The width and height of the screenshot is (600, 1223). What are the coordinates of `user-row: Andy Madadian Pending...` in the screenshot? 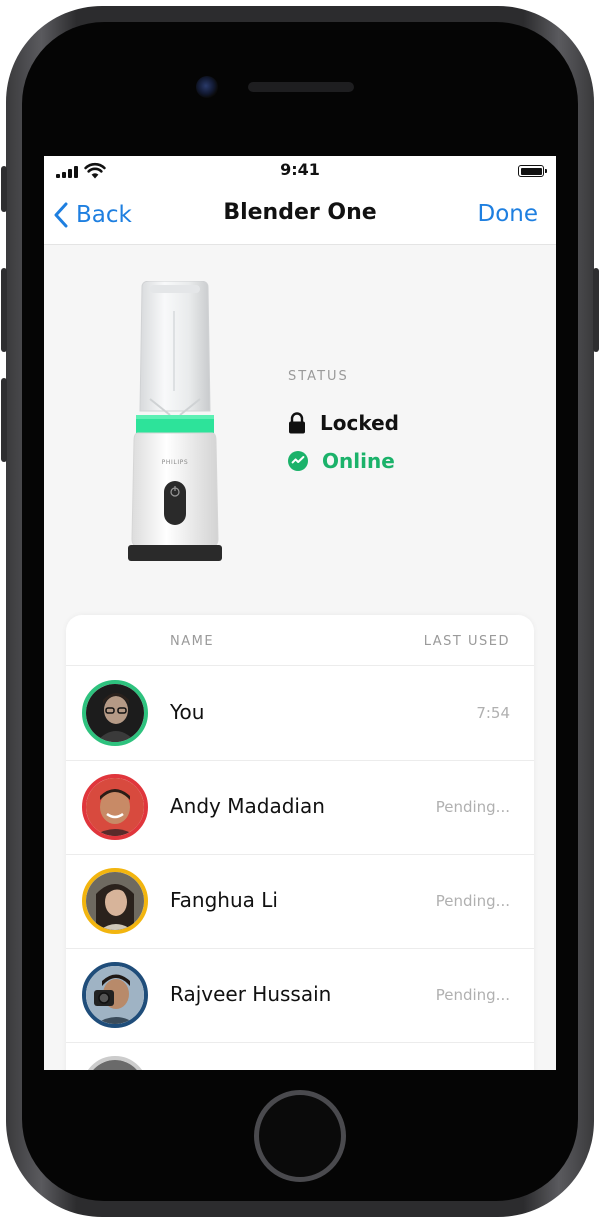 It's located at (300, 807).